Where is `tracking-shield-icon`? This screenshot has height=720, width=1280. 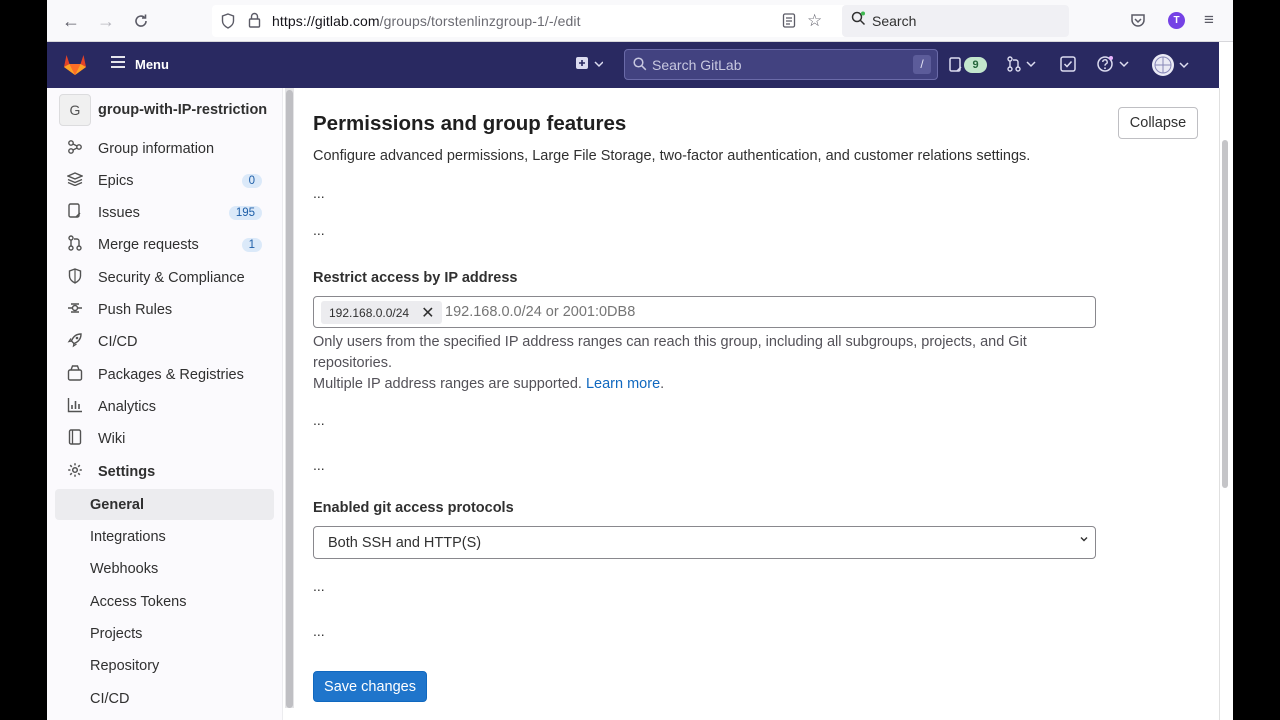
tracking-shield-icon is located at coordinates (228, 23).